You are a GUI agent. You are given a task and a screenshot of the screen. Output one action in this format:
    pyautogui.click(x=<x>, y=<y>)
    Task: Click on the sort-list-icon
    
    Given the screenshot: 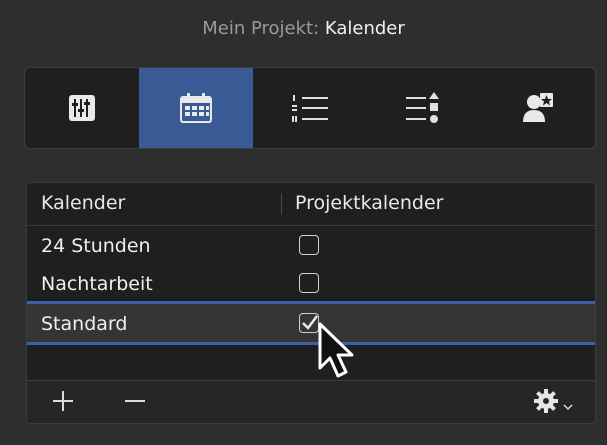 What is the action you would take?
    pyautogui.click(x=424, y=108)
    